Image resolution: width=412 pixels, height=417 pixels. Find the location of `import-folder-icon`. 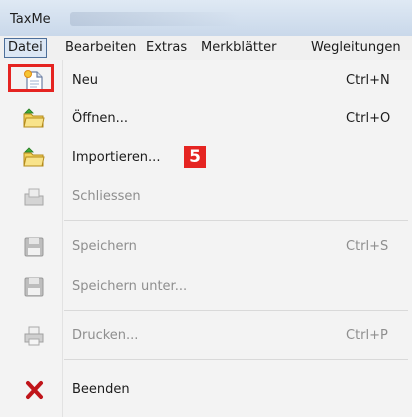

import-folder-icon is located at coordinates (34, 157).